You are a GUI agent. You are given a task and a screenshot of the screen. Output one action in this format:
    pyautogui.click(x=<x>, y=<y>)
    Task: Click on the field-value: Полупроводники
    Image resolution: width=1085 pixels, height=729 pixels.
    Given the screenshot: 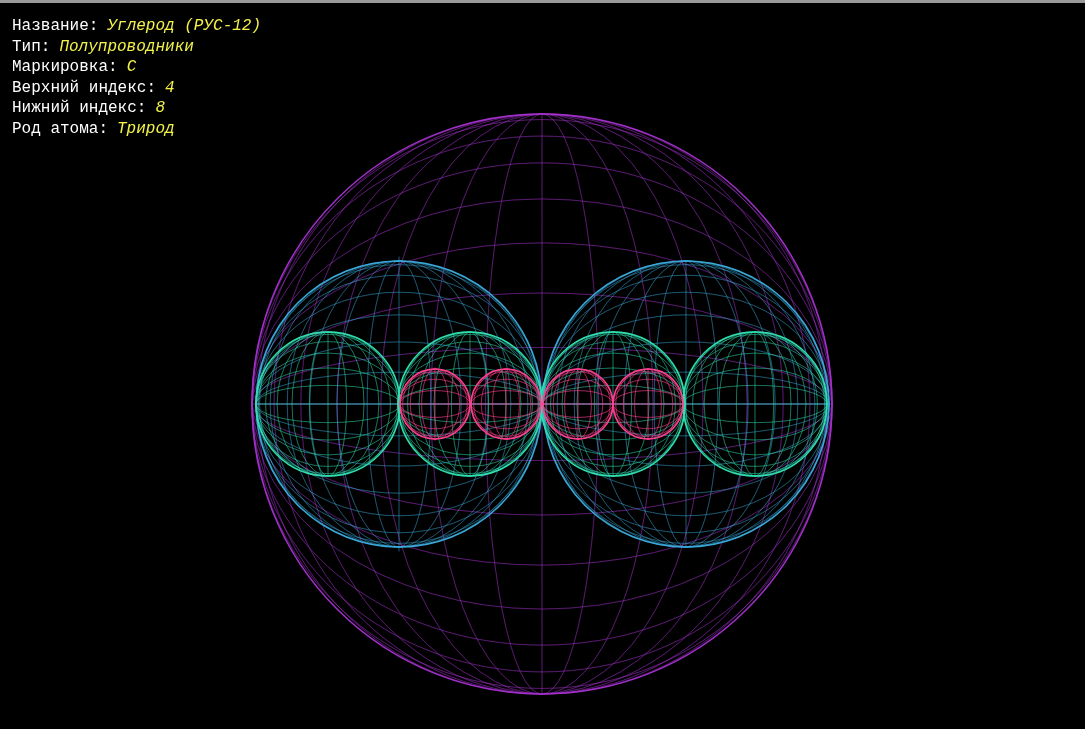 What is the action you would take?
    pyautogui.click(x=126, y=46)
    